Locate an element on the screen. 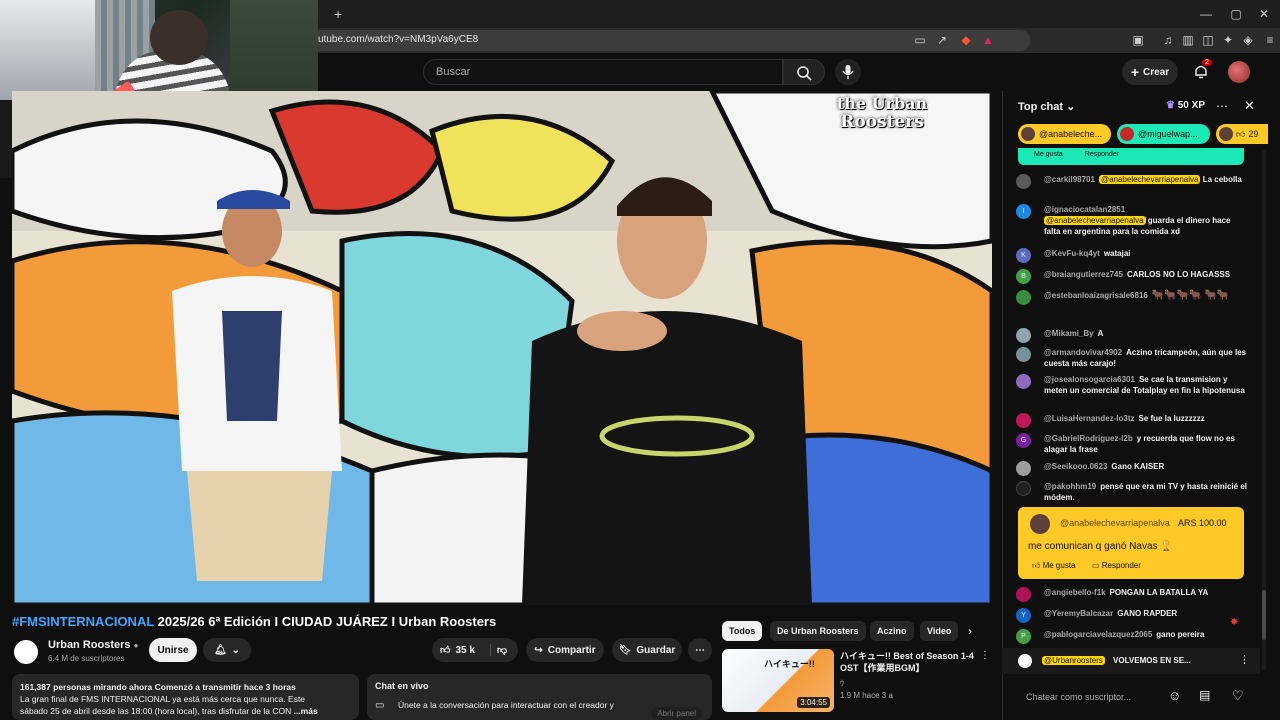 The width and height of the screenshot is (1280, 720). author-name: @carkil98701 is located at coordinates (1069, 179).